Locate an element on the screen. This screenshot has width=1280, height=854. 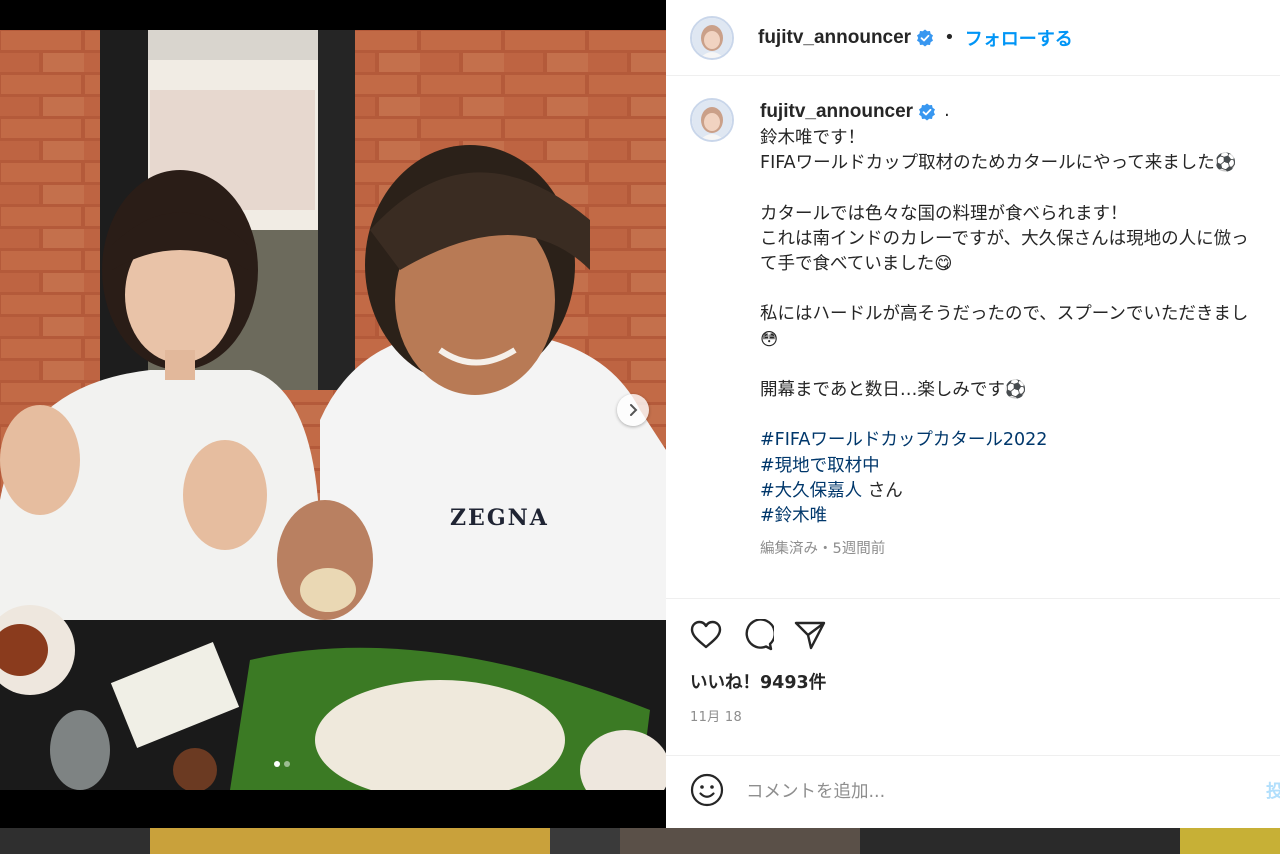
hashtag-link: #大久保嘉人 is located at coordinates (811, 491).